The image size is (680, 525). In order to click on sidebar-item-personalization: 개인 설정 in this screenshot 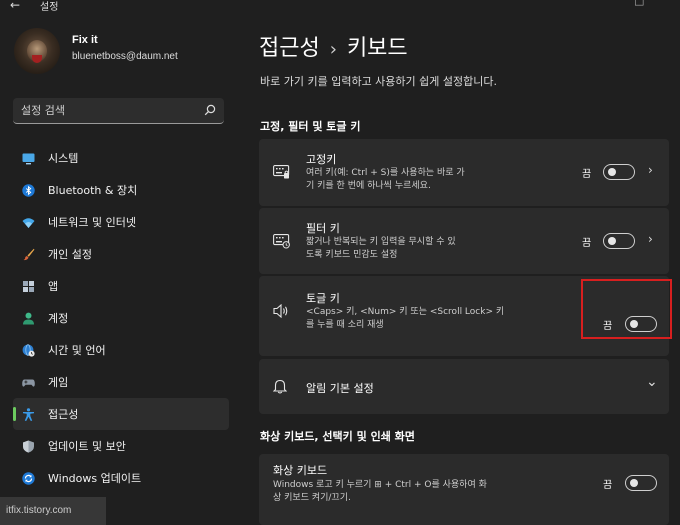, I will do `click(121, 254)`.